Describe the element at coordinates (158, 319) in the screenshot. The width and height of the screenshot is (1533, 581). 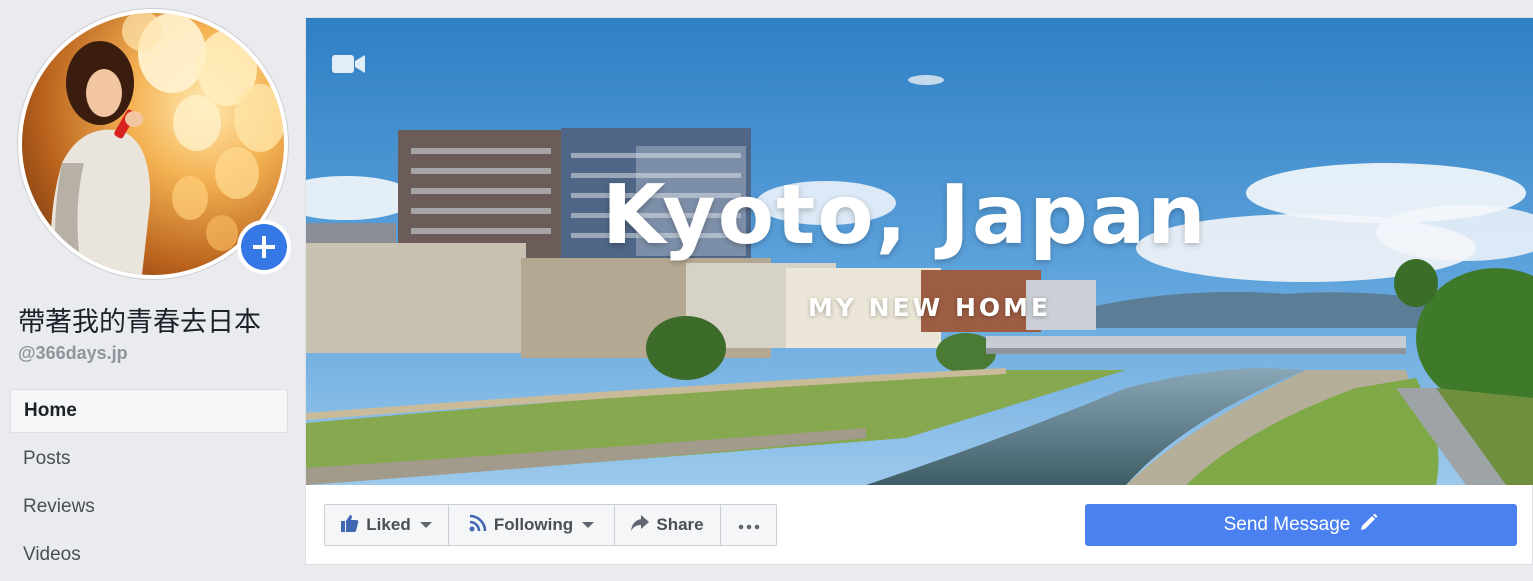
I see `page-title: 帶著我的青春去日本` at that location.